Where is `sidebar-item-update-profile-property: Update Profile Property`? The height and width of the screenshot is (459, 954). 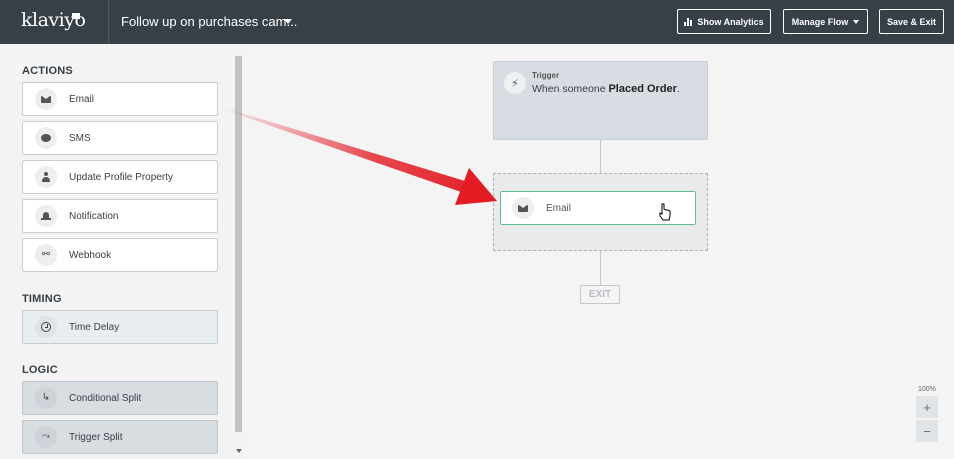
sidebar-item-update-profile-property: Update Profile Property is located at coordinates (120, 177).